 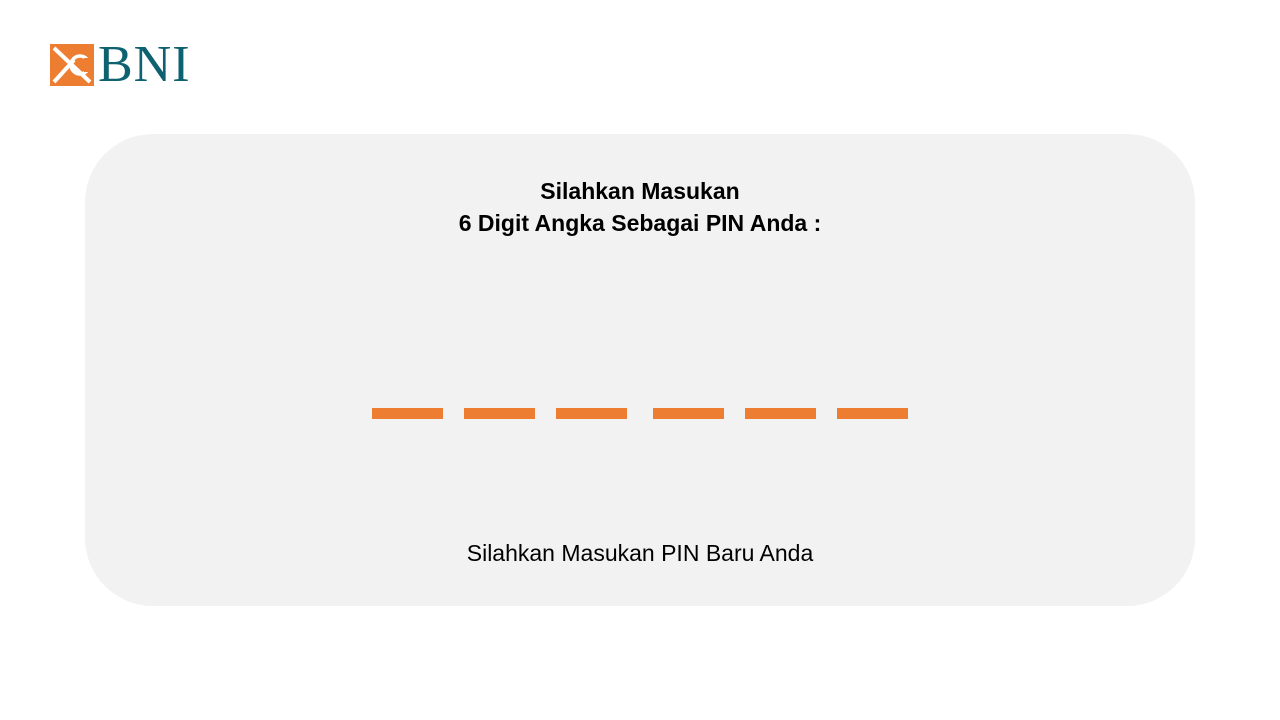 I want to click on pin-prompt-text: Silahkan Masukan PIN Baru Anda, so click(x=640, y=553).